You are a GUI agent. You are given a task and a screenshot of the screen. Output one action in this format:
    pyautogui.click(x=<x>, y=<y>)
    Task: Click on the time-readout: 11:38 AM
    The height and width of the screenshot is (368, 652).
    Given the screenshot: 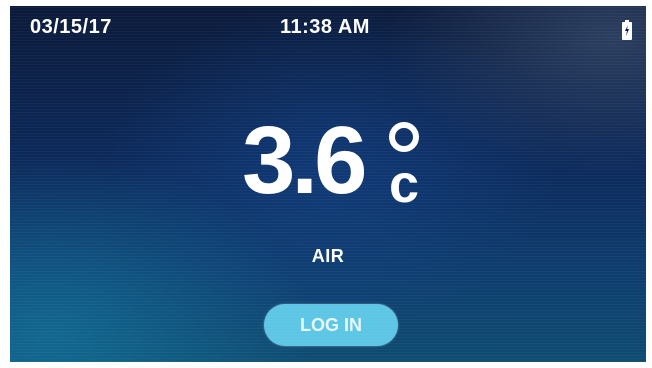 What is the action you would take?
    pyautogui.click(x=325, y=27)
    